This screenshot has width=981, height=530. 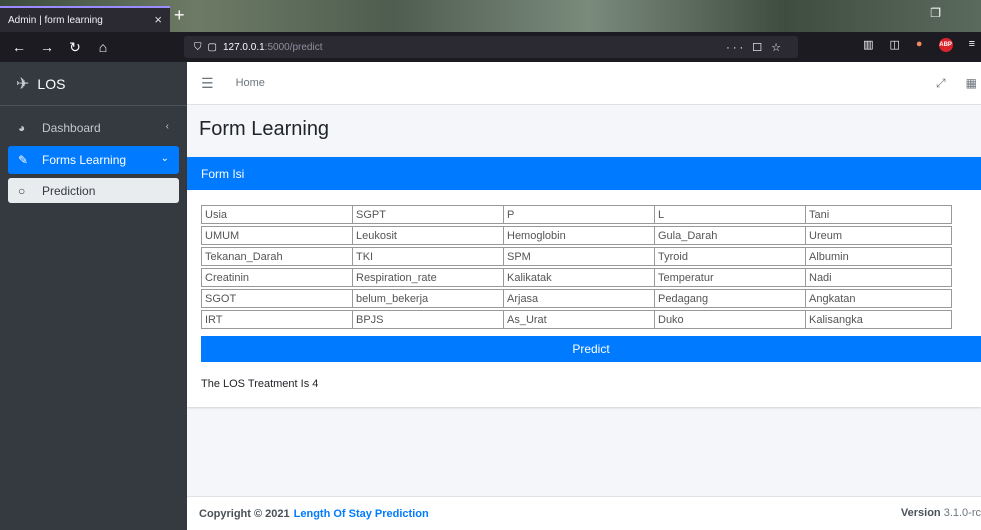 What do you see at coordinates (490, 16) in the screenshot?
I see `browser-tab-bar: Admin | form learning × + ❐` at bounding box center [490, 16].